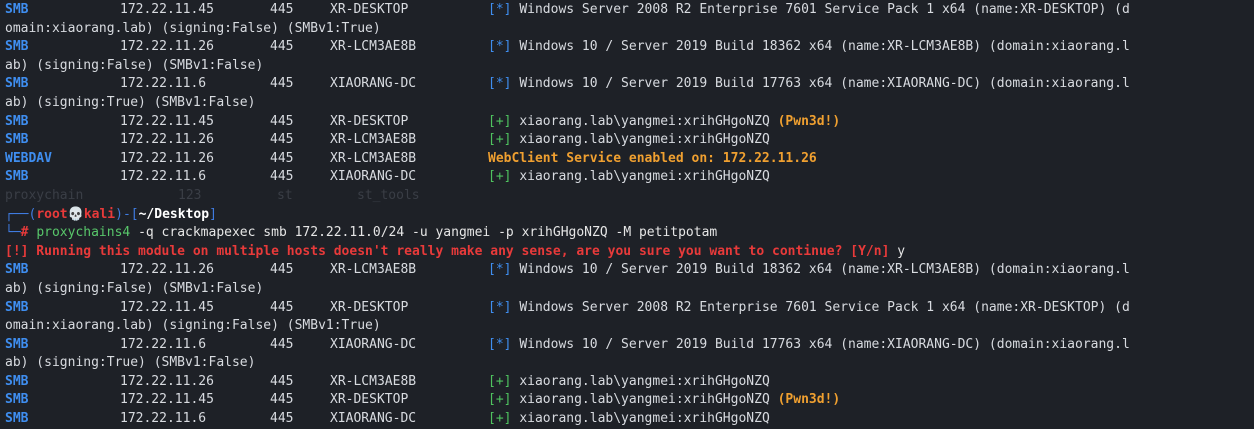 The image size is (1254, 429). What do you see at coordinates (21, 214) in the screenshot?
I see `prompt-bracket: ┌──(` at bounding box center [21, 214].